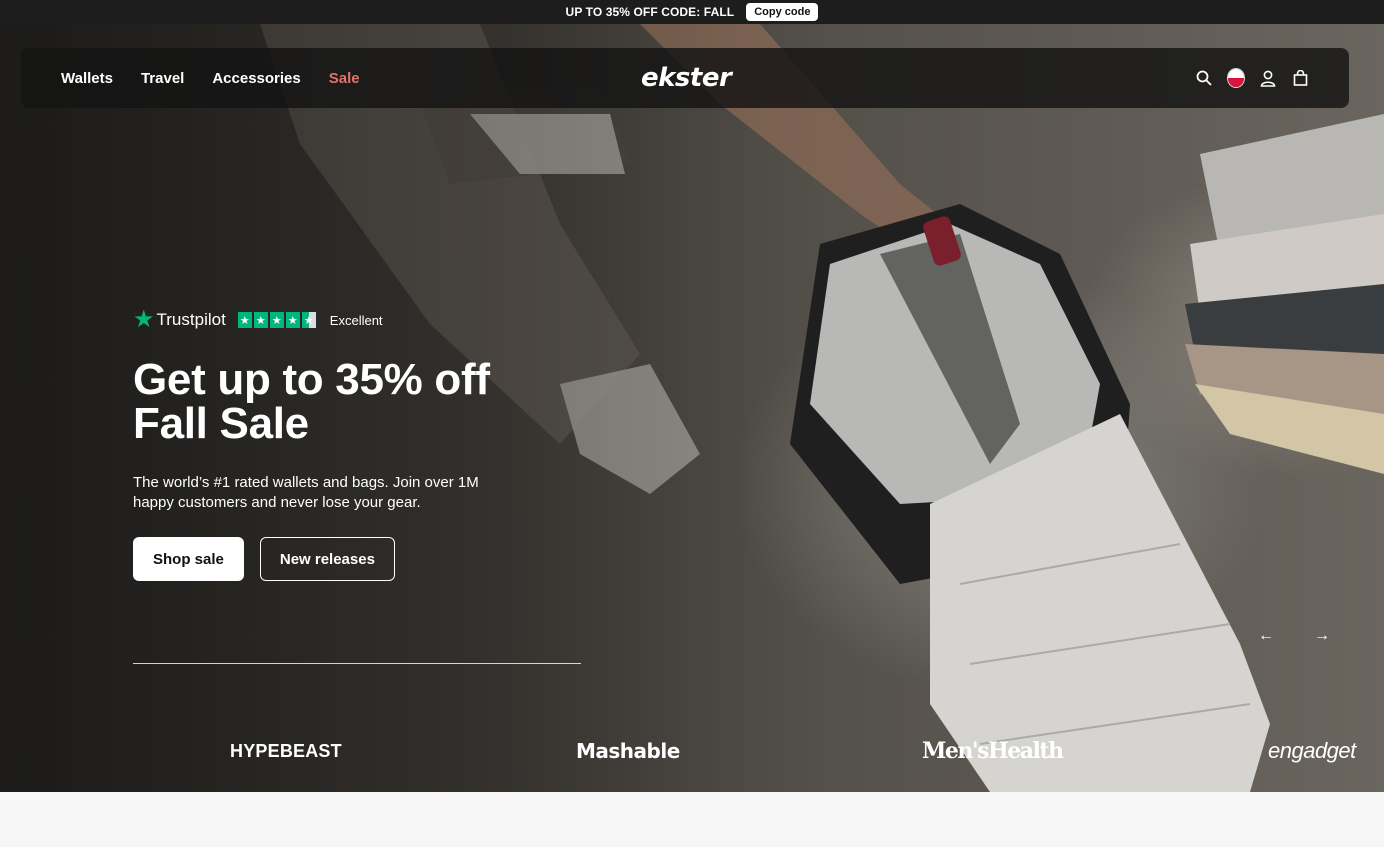 This screenshot has width=1384, height=847. Describe the element at coordinates (144, 319) in the screenshot. I see `trustpilot-star-icon: ★` at that location.